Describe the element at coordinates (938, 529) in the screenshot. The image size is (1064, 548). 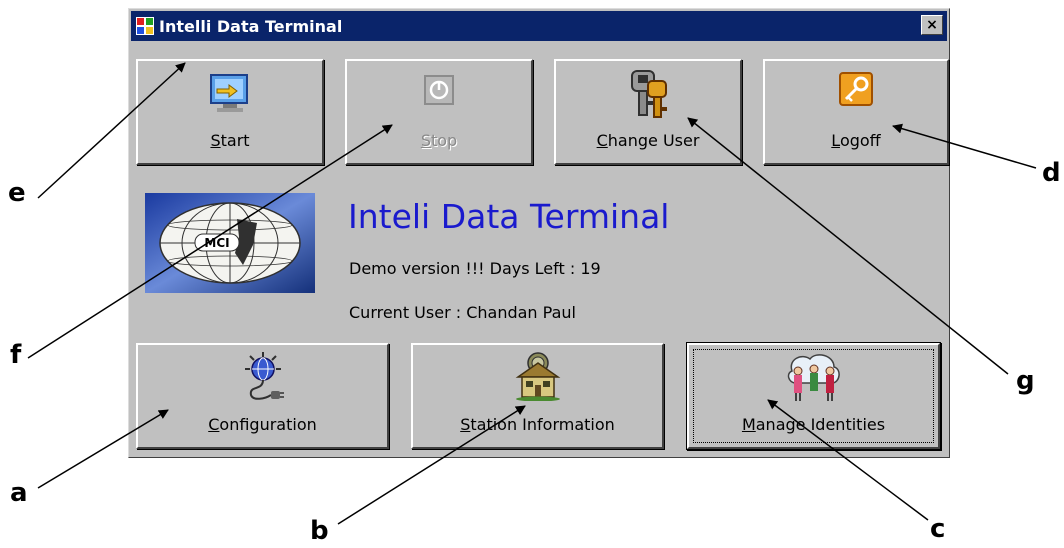
I see `callout-label-c: c` at that location.